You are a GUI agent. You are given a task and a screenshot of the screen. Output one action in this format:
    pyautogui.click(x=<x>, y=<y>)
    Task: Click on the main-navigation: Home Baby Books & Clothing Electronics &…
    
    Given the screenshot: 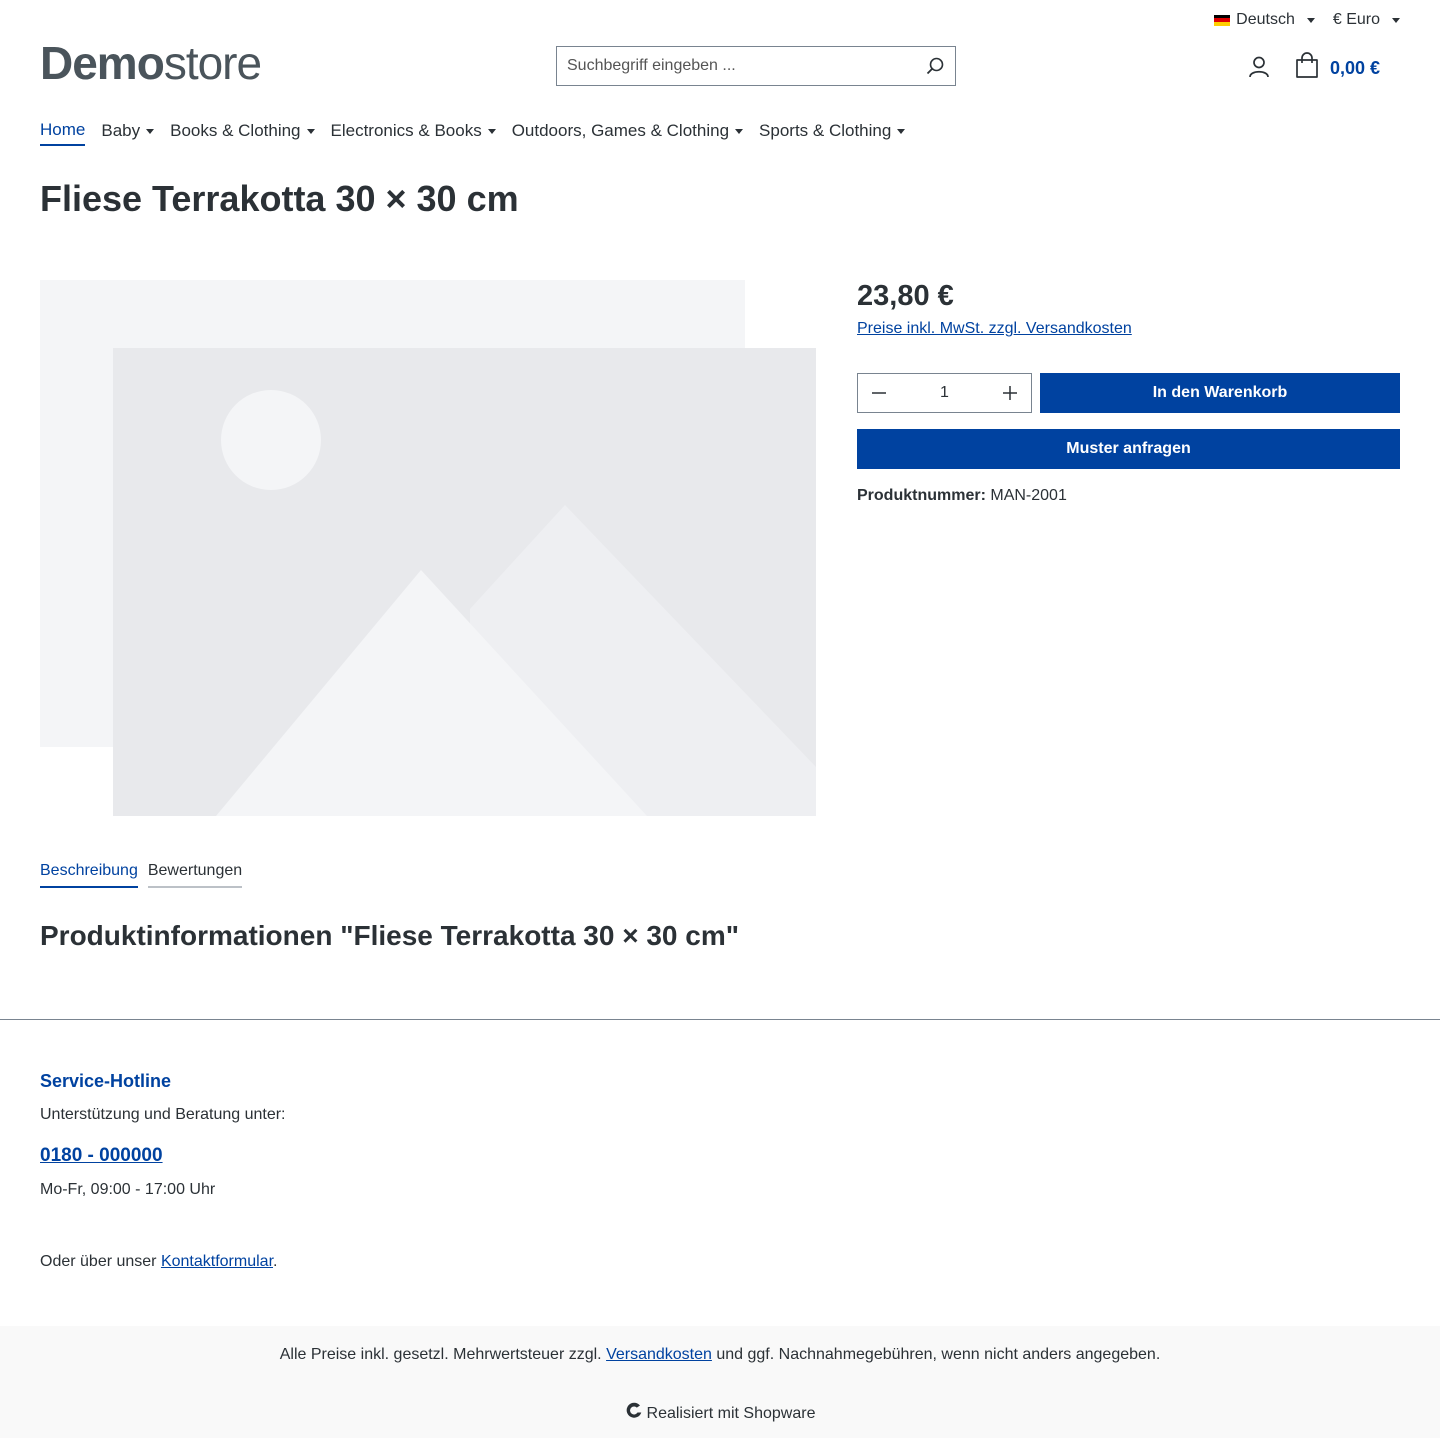 What is the action you would take?
    pyautogui.click(x=473, y=133)
    